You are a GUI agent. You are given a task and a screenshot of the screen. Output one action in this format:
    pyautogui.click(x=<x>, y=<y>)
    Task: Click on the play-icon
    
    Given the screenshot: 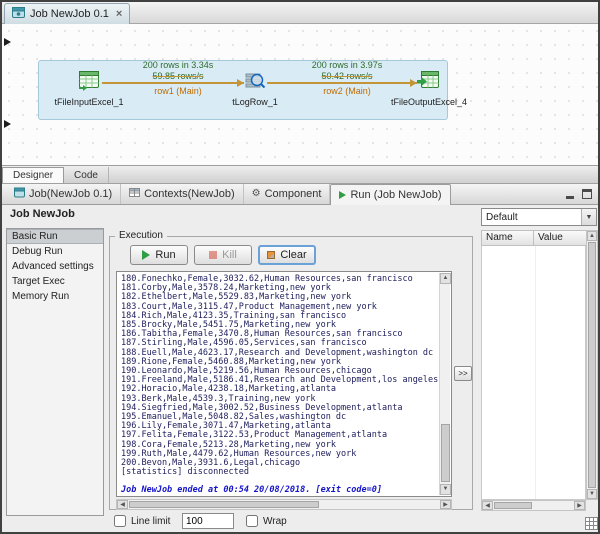 What is the action you would take?
    pyautogui.click(x=343, y=195)
    